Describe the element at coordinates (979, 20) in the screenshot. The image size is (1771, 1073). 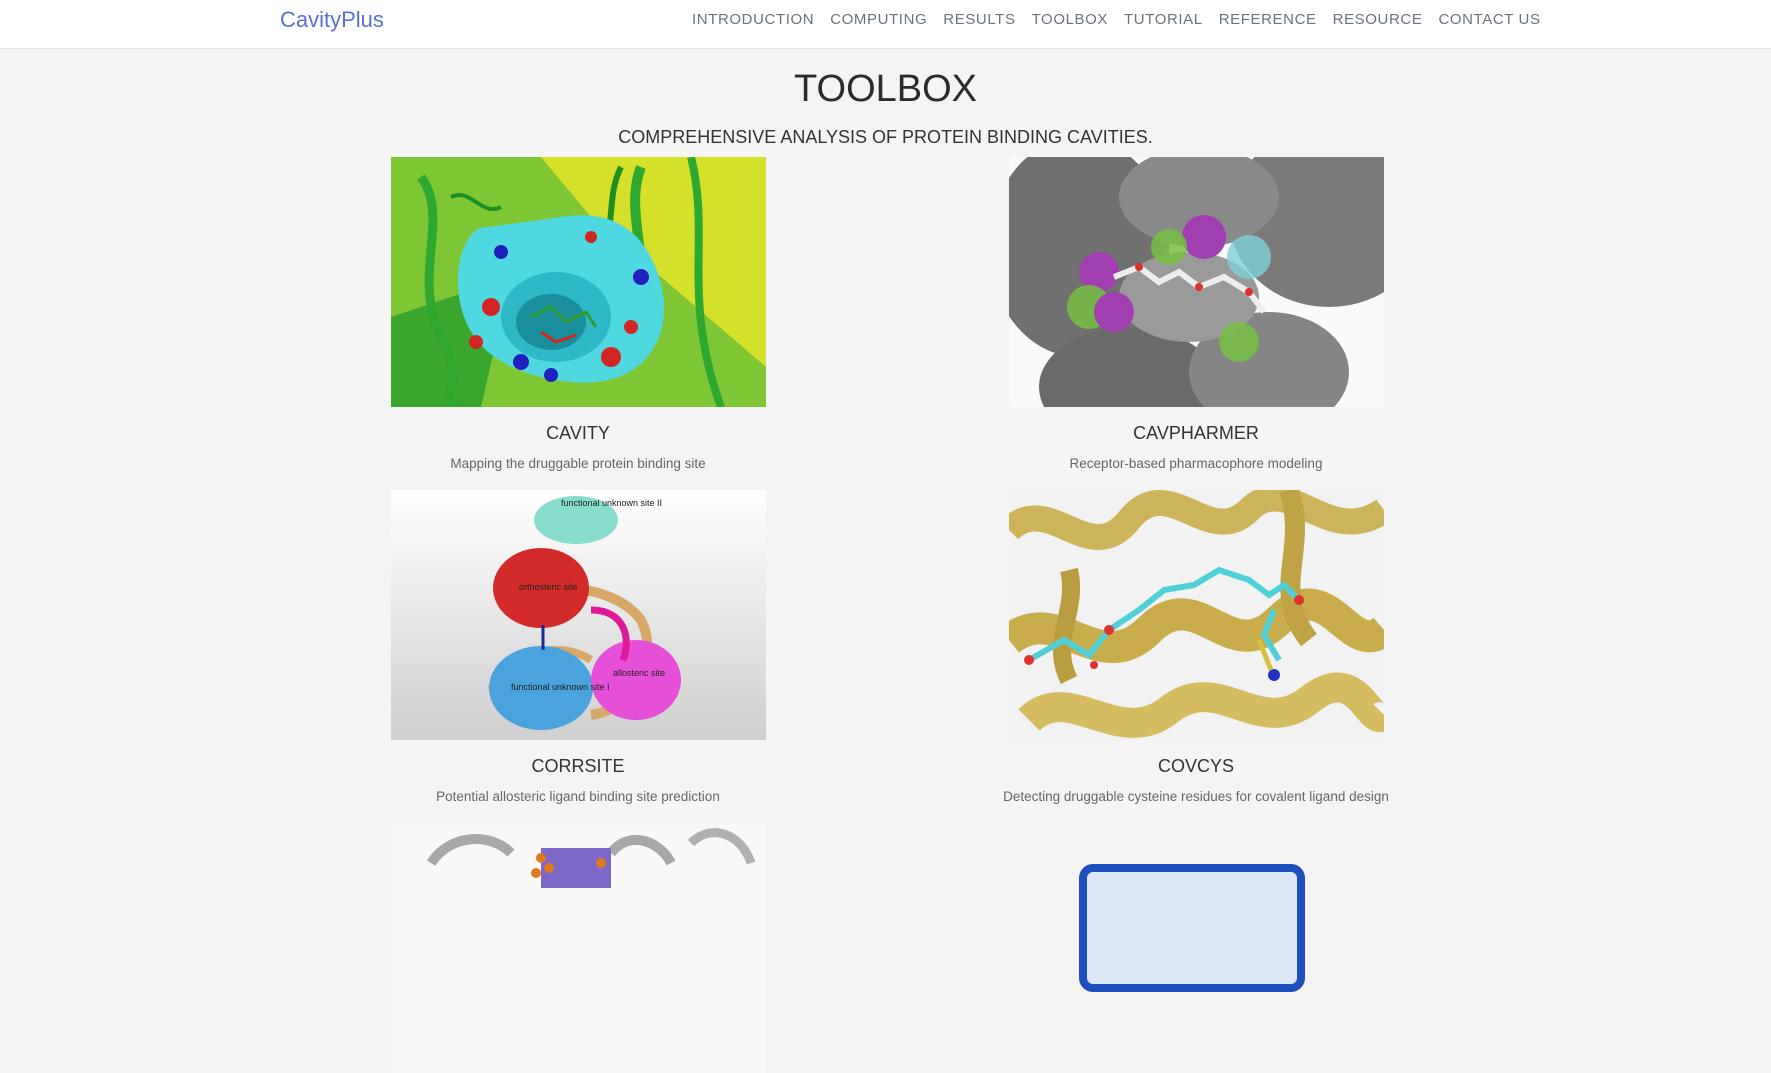
I see `nav-results: RESULTS` at that location.